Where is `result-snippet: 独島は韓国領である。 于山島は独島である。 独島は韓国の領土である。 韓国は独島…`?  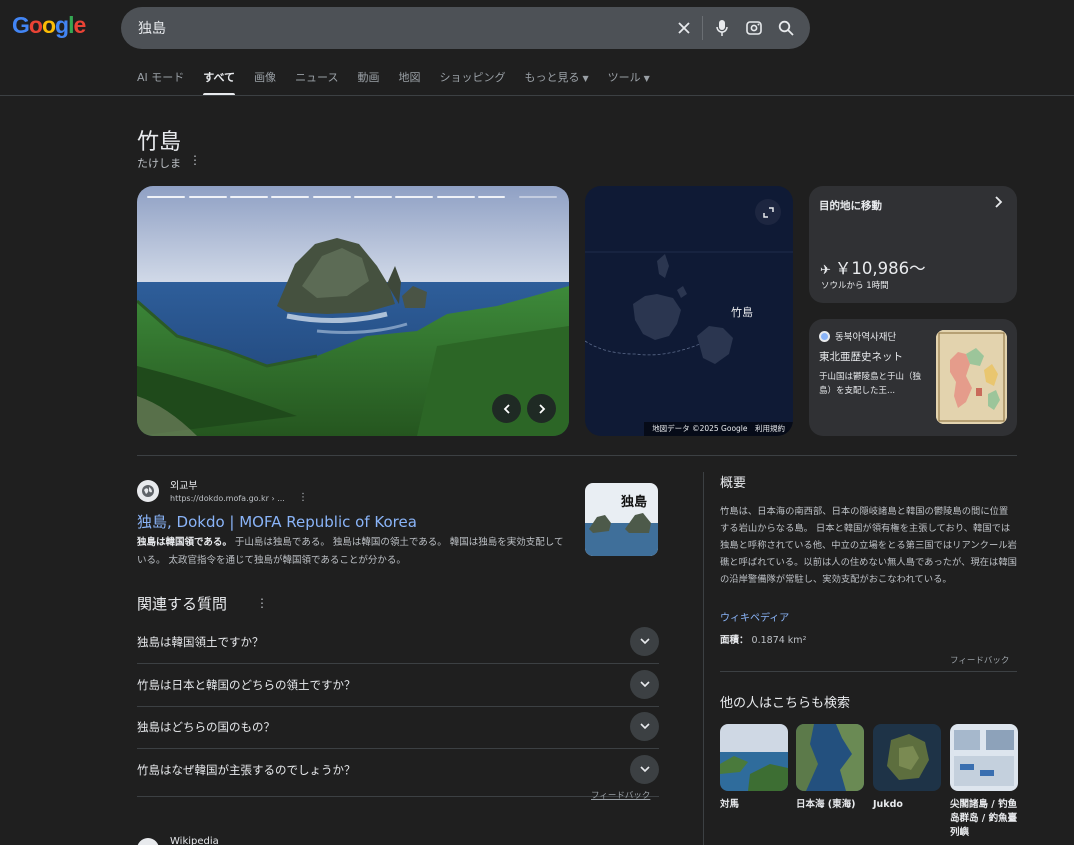
result-snippet: 独島は韓国領である。 于山島は独島である。 独島は韓国の領土である。 韓国は独島… is located at coordinates (350, 551).